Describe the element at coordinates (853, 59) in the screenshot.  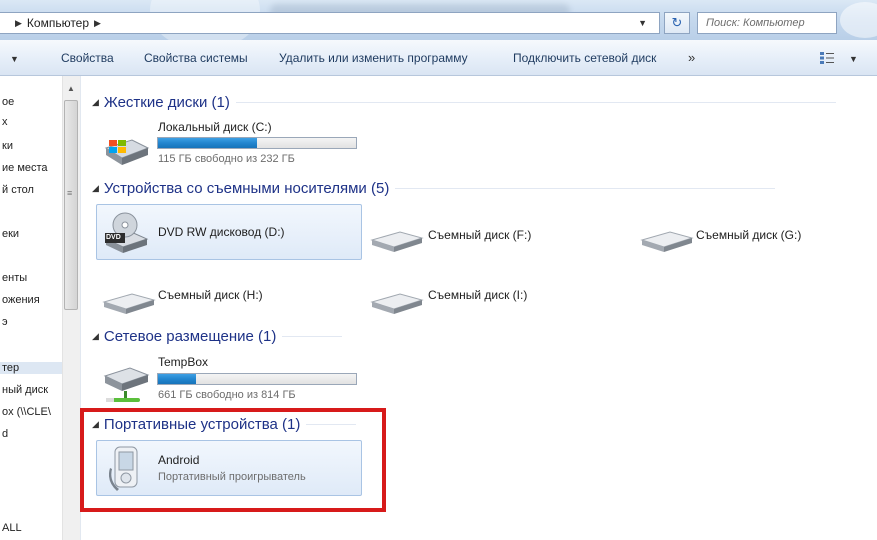
I see `view-dropdown-icon: ▼` at that location.